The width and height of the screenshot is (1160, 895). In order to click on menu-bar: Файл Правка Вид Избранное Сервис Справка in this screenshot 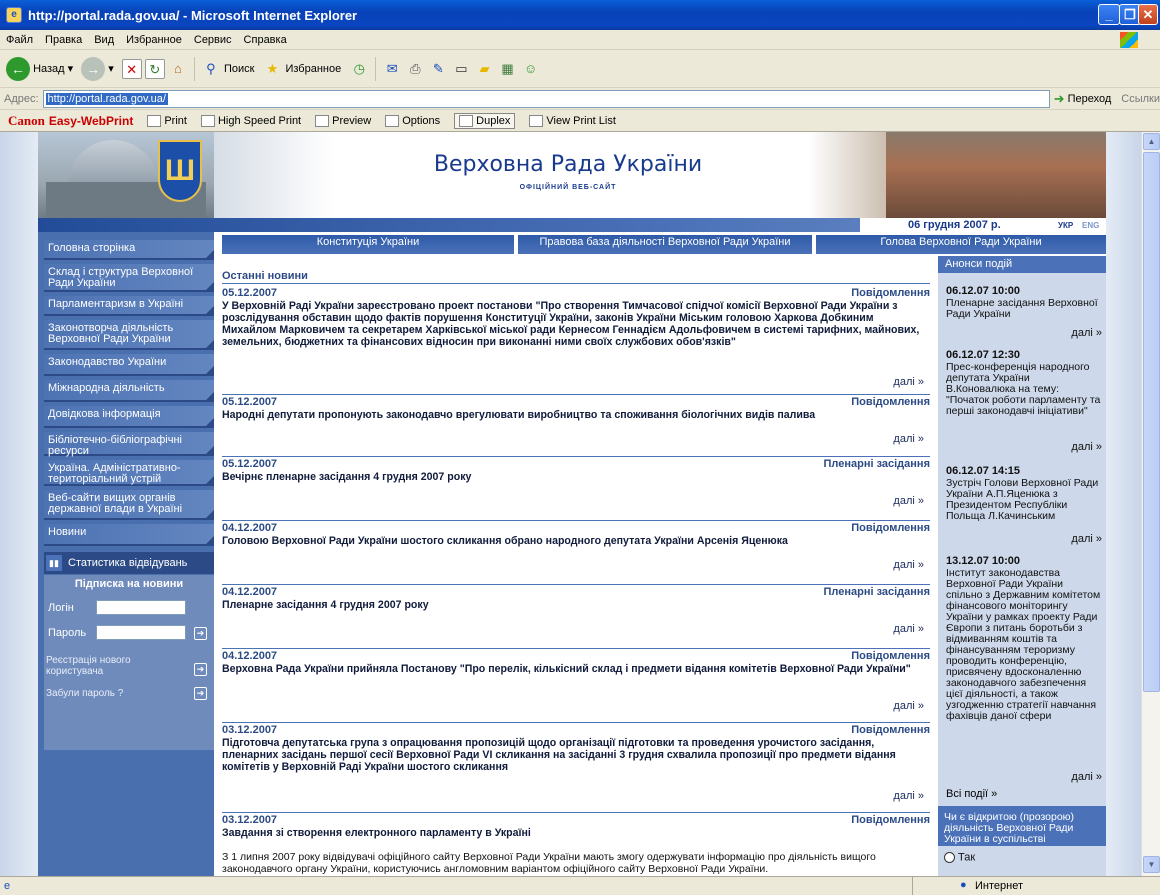, I will do `click(580, 40)`.